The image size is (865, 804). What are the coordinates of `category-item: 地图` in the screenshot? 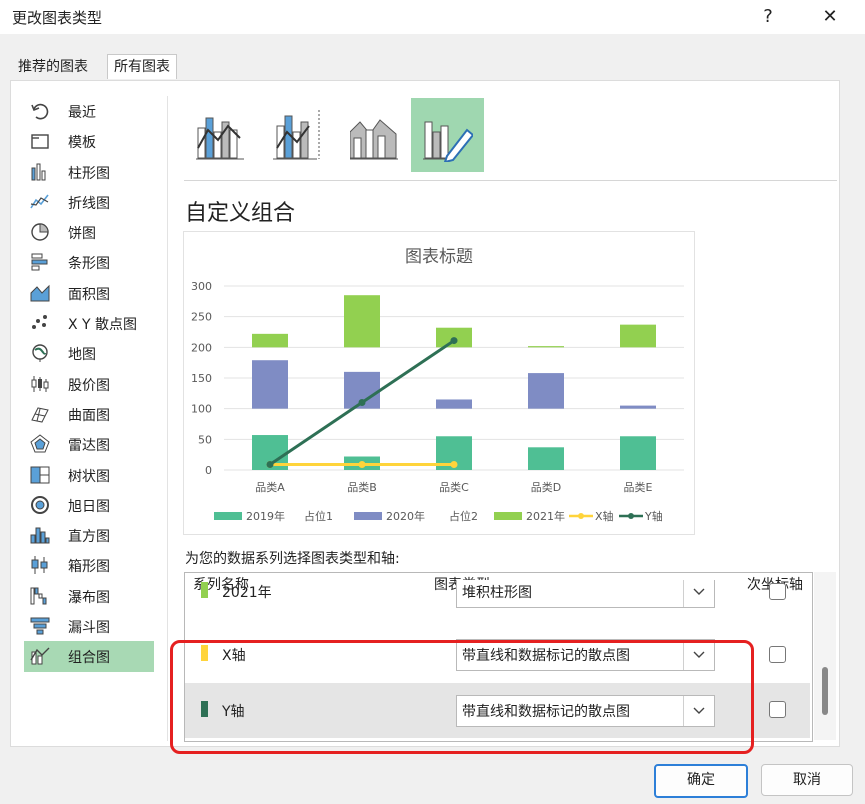 It's located at (89, 353).